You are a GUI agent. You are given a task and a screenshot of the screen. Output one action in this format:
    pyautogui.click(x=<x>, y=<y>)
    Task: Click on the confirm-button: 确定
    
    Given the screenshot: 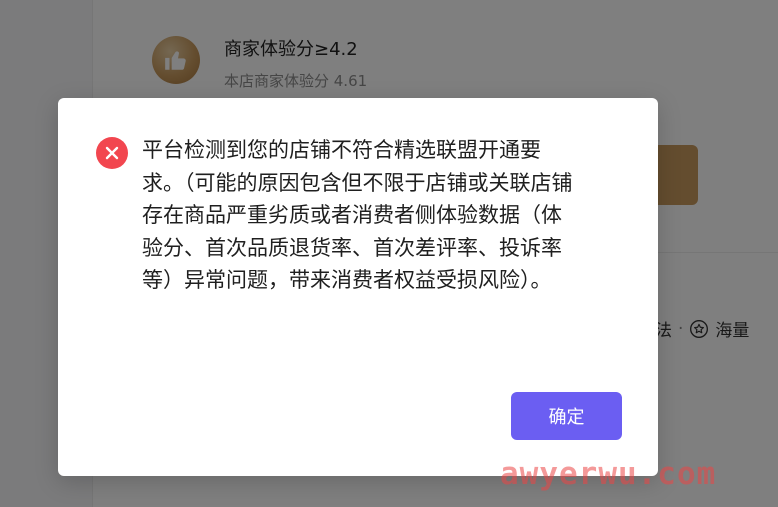 What is the action you would take?
    pyautogui.click(x=566, y=416)
    